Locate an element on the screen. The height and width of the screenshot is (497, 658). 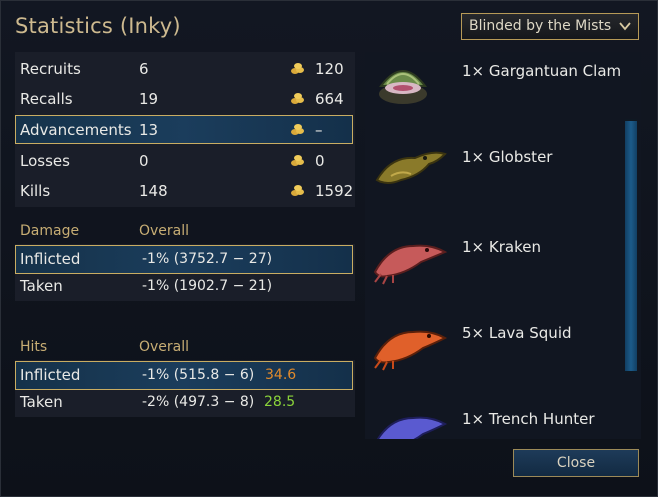
unit-item-globster: 1× Globster is located at coordinates (495, 165).